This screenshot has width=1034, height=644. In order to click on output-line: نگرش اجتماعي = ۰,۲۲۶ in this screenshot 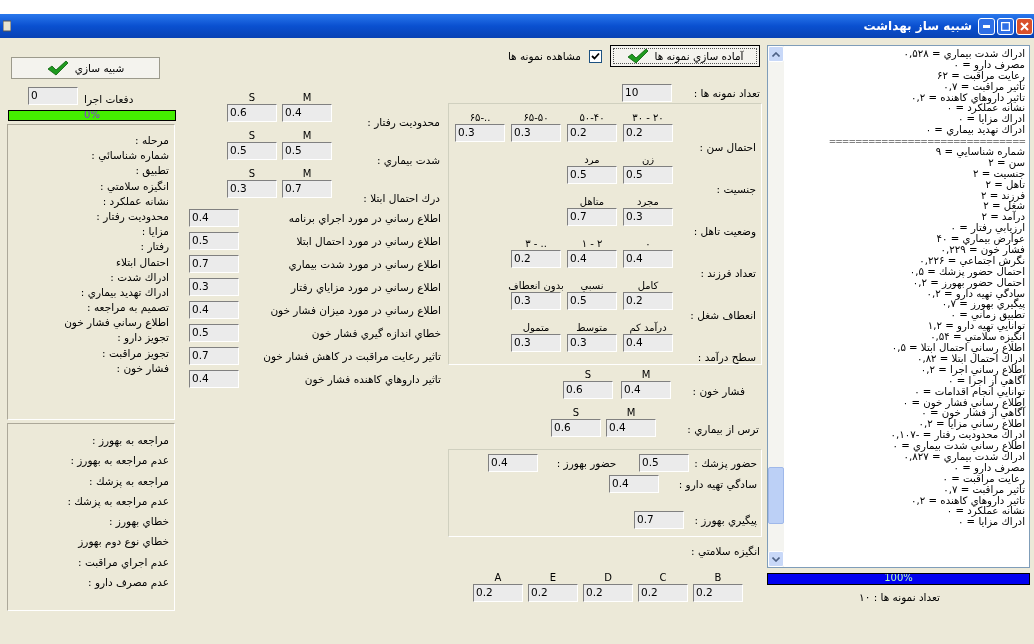, I will do `click(972, 261)`.